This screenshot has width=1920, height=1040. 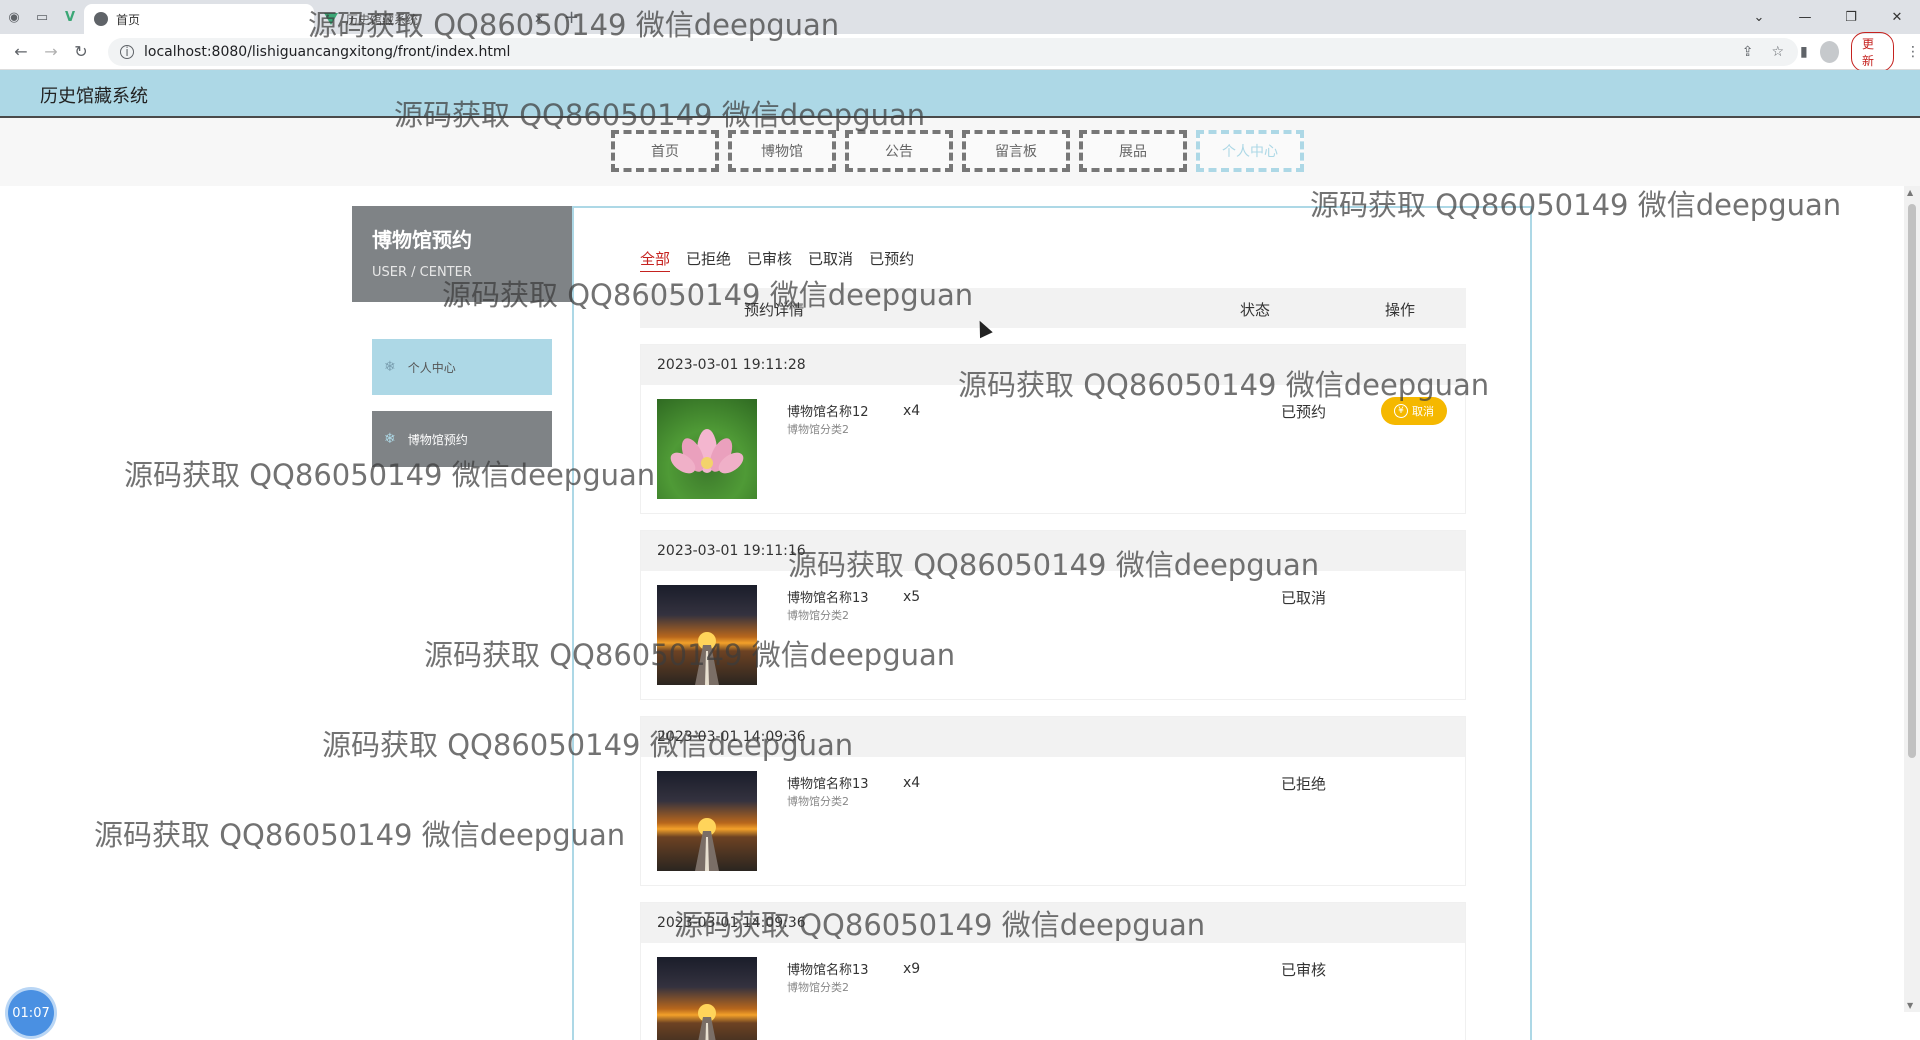 What do you see at coordinates (462, 254) in the screenshot?
I see `sidebar-header: 博物馆预约 USER / CENTER` at bounding box center [462, 254].